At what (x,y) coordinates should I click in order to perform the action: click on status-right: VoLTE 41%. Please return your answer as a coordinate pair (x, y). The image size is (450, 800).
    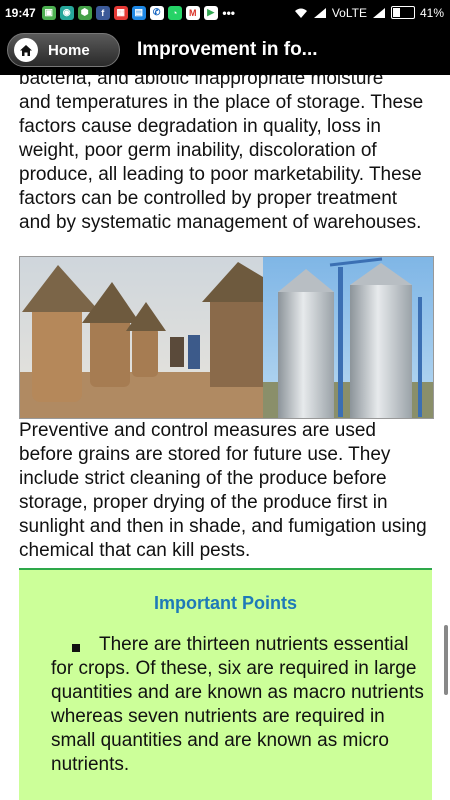
    Looking at the image, I should click on (369, 12).